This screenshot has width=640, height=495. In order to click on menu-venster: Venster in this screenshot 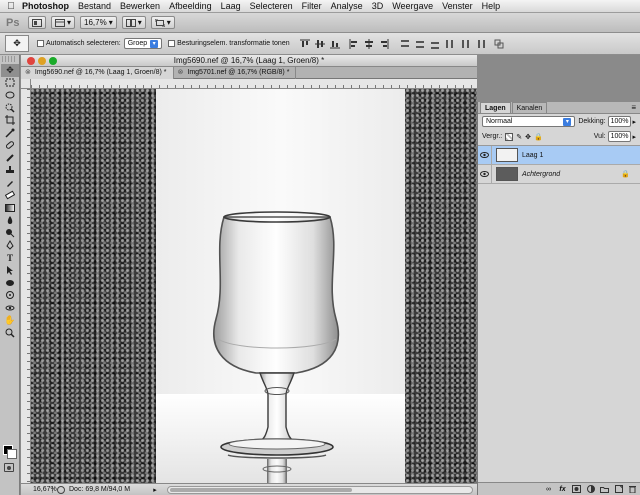, I will do `click(457, 6)`.